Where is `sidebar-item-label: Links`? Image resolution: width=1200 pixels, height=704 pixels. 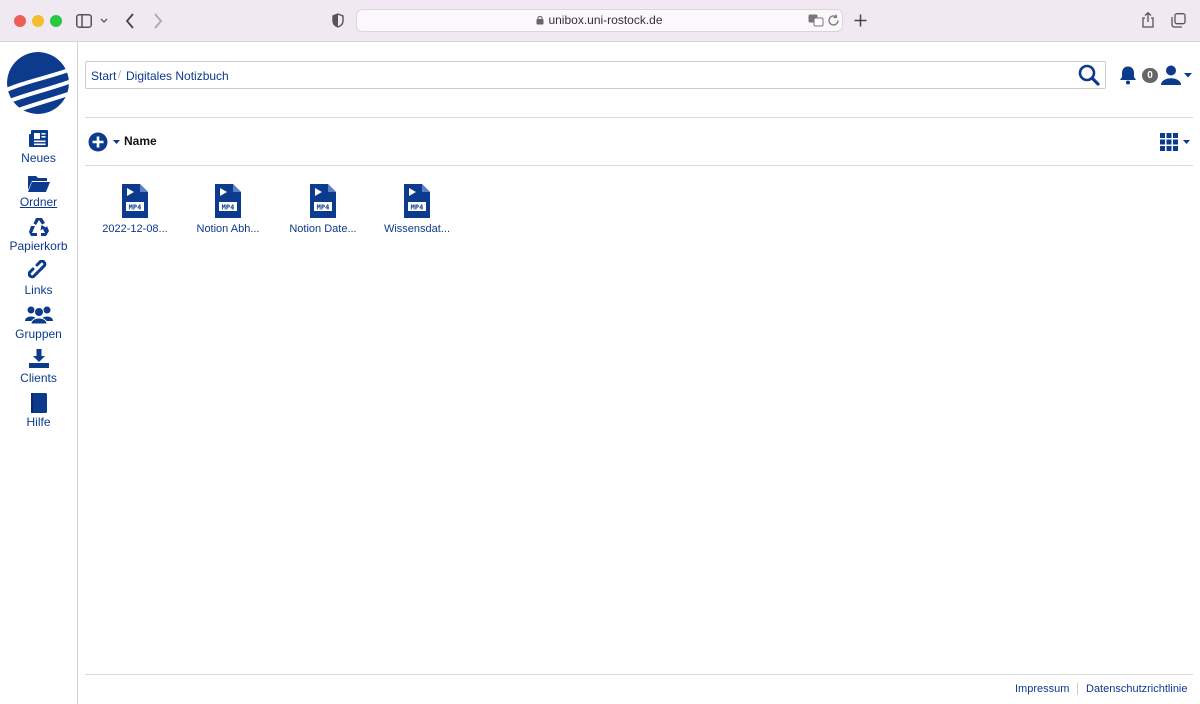 sidebar-item-label: Links is located at coordinates (38, 290).